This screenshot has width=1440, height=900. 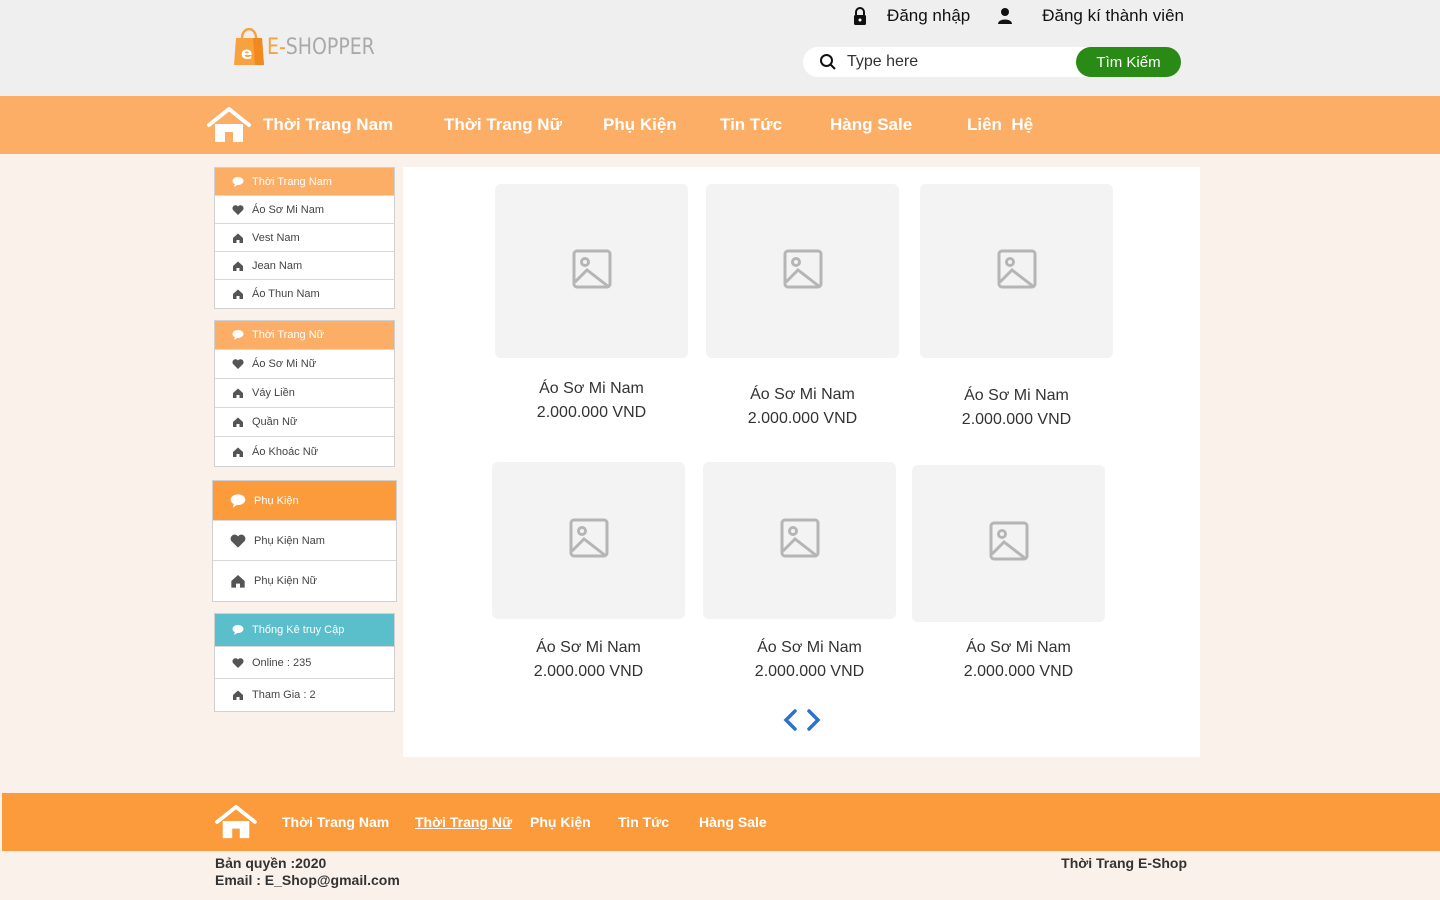 I want to click on footer-item-accessories: Phụ Kiện, so click(x=560, y=822).